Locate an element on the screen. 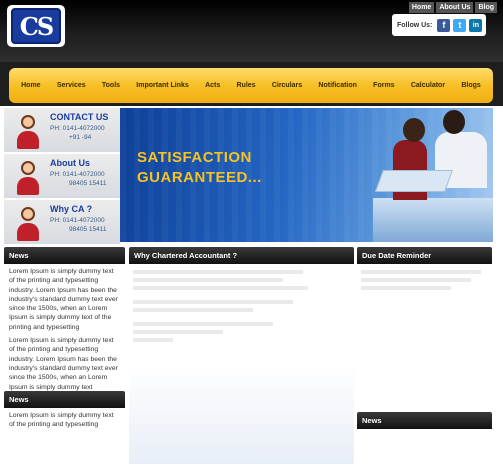 The width and height of the screenshot is (503, 475). nav-item-important-links: Important Links is located at coordinates (162, 85).